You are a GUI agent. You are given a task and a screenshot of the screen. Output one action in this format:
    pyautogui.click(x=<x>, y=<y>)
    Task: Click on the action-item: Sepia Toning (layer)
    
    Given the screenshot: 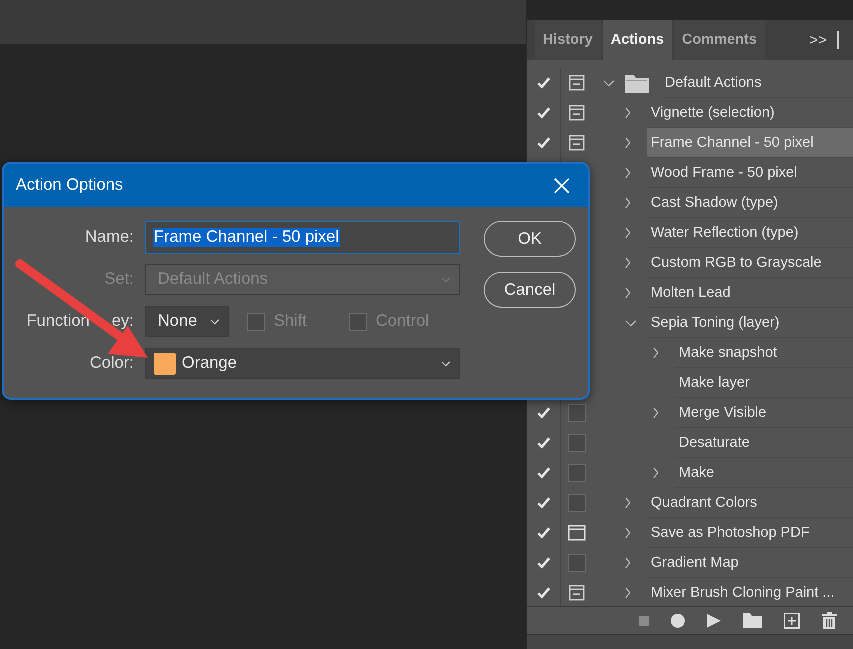 What is the action you would take?
    pyautogui.click(x=750, y=323)
    